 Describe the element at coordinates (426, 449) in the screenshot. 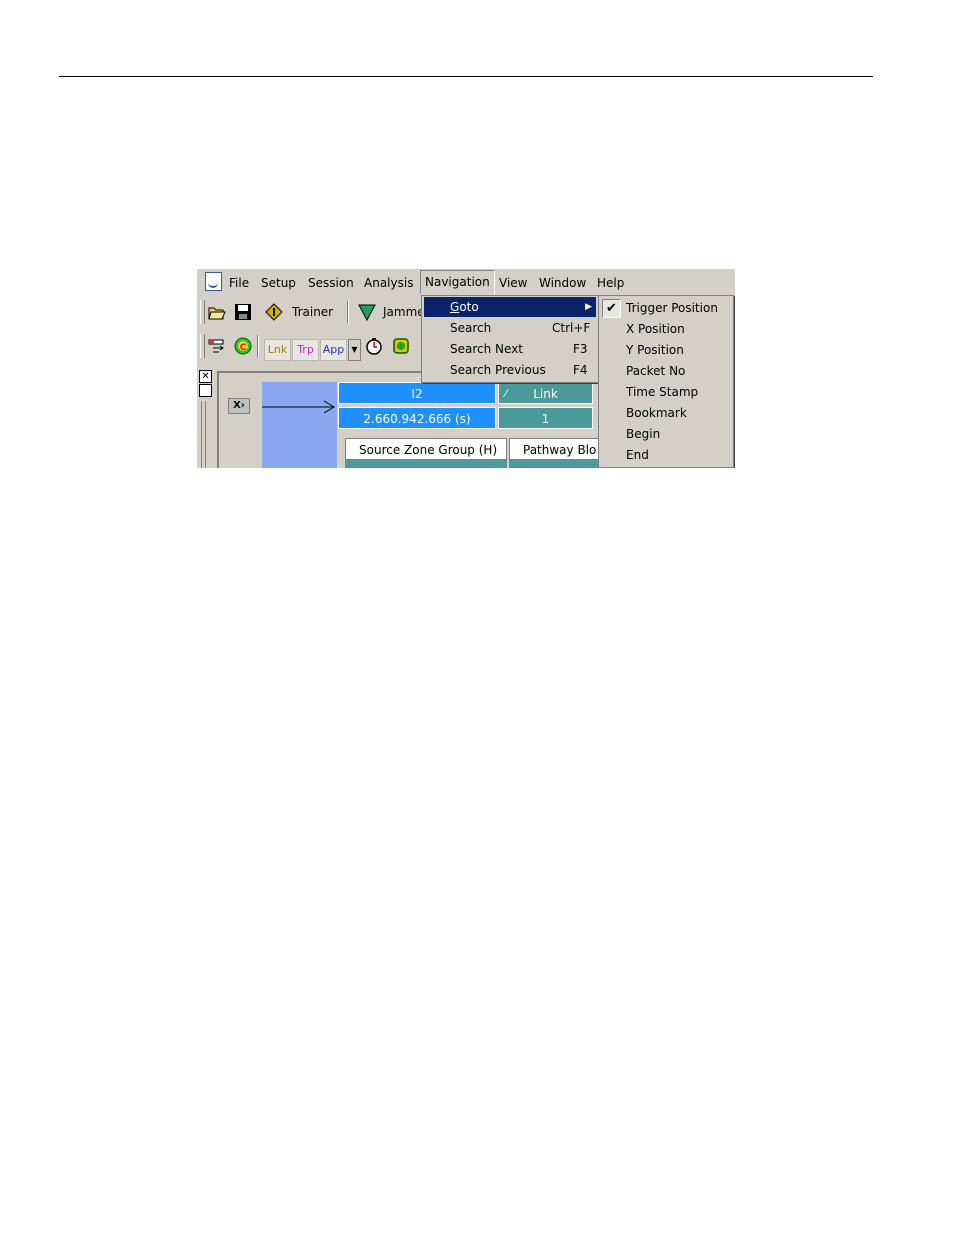

I see `tab-source-zone-group: Source Zone Group (H)` at that location.